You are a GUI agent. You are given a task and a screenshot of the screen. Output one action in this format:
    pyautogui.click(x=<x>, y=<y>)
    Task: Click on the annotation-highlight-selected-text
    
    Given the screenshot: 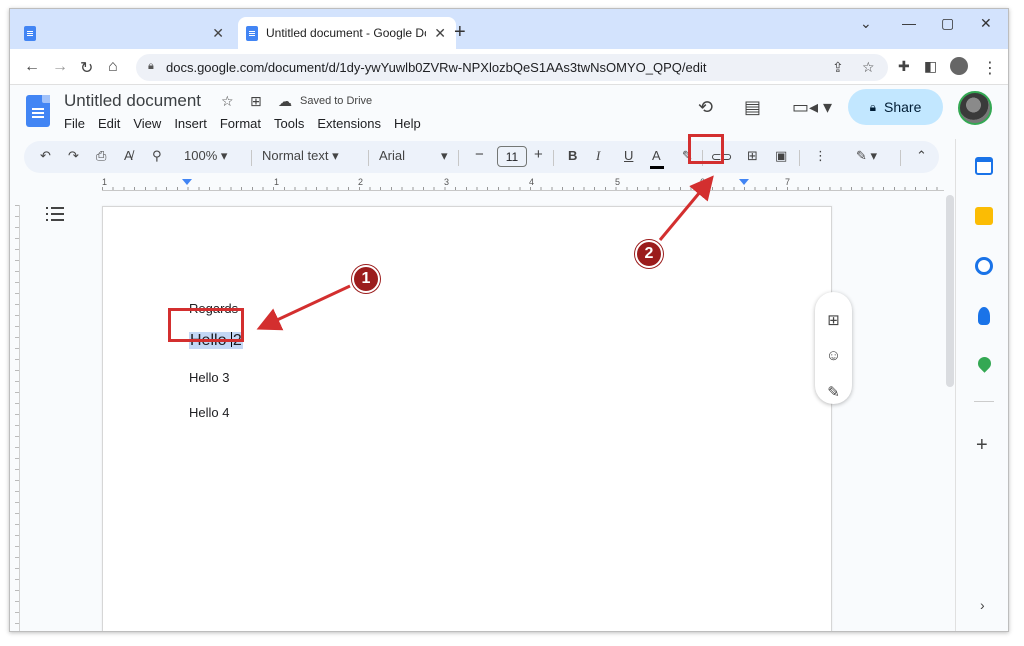 What is the action you would take?
    pyautogui.click(x=206, y=325)
    